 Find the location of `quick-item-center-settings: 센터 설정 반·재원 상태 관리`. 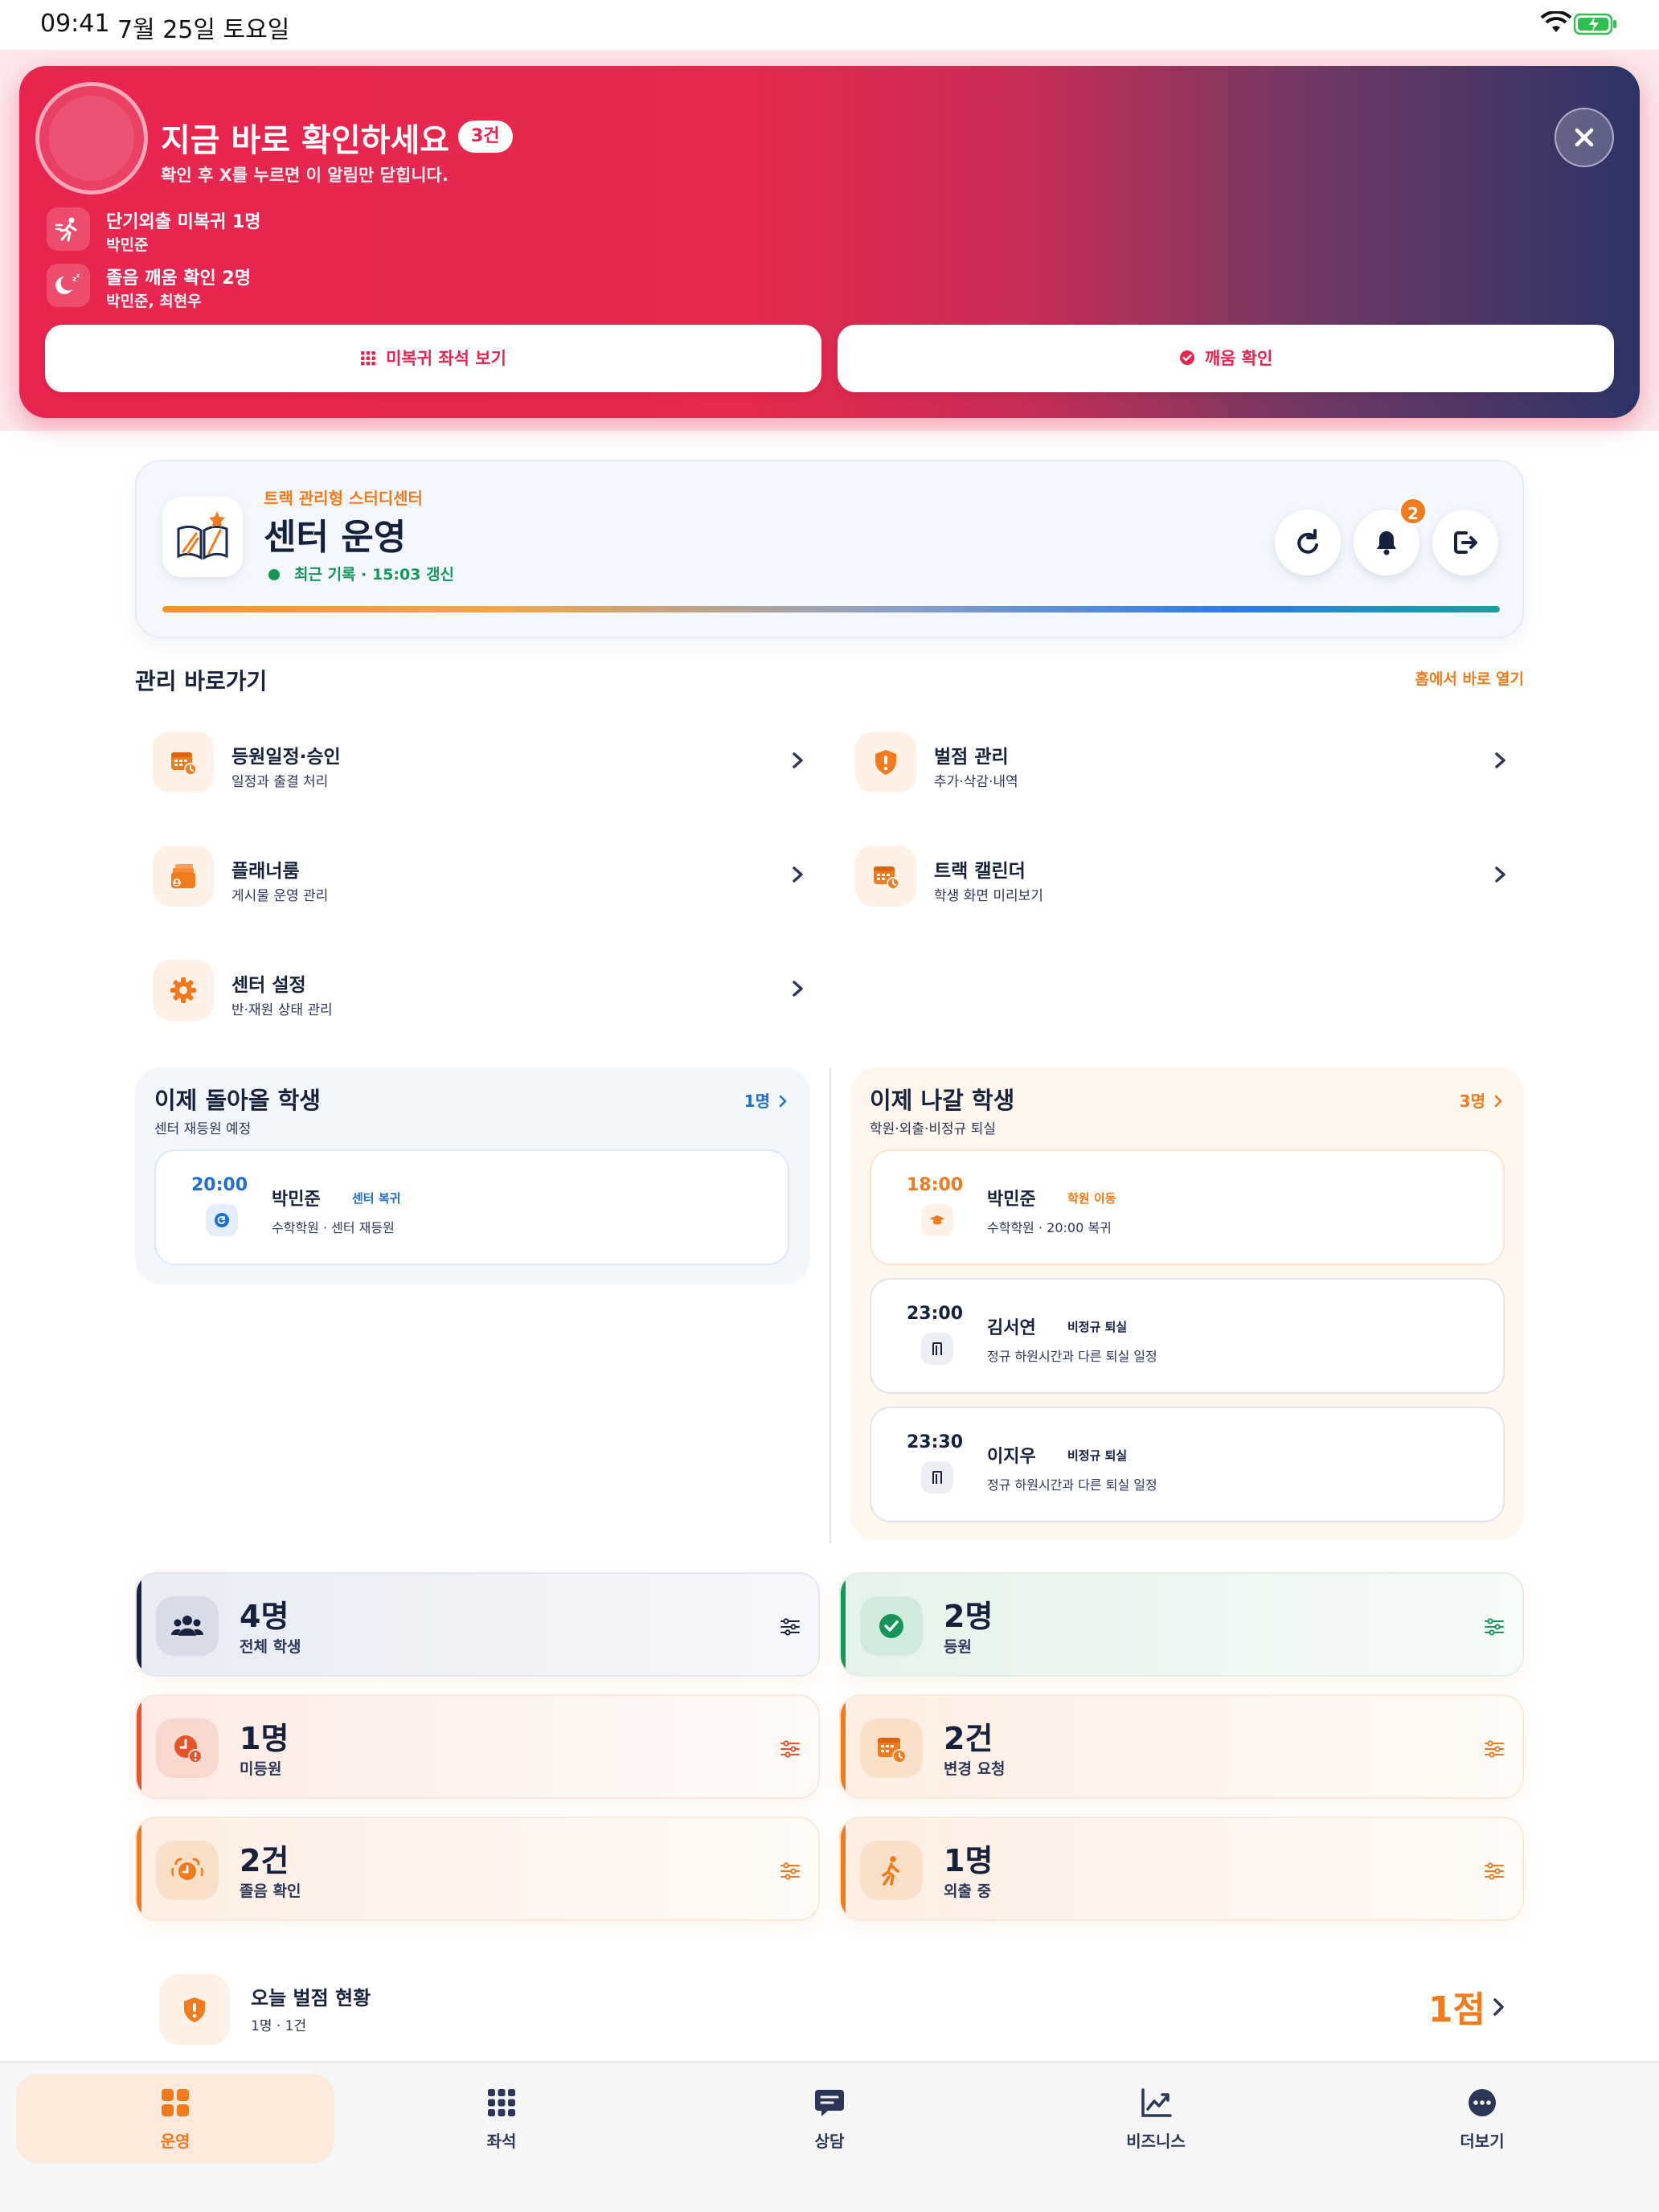

quick-item-center-settings: 센터 설정 반·재원 상태 관리 is located at coordinates (470, 987).